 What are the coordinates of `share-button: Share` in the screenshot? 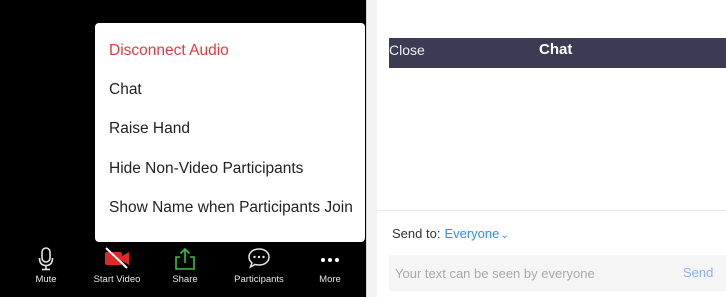 It's located at (185, 270).